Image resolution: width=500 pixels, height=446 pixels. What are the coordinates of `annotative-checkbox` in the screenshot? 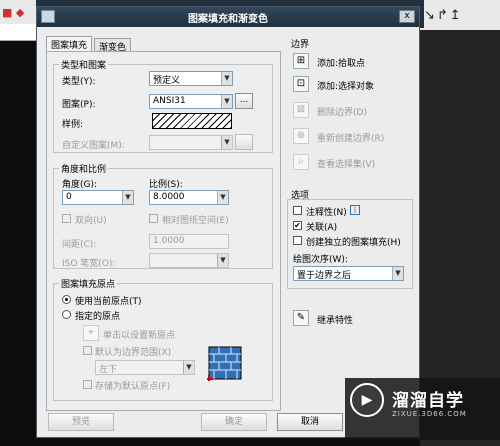 It's located at (297, 210).